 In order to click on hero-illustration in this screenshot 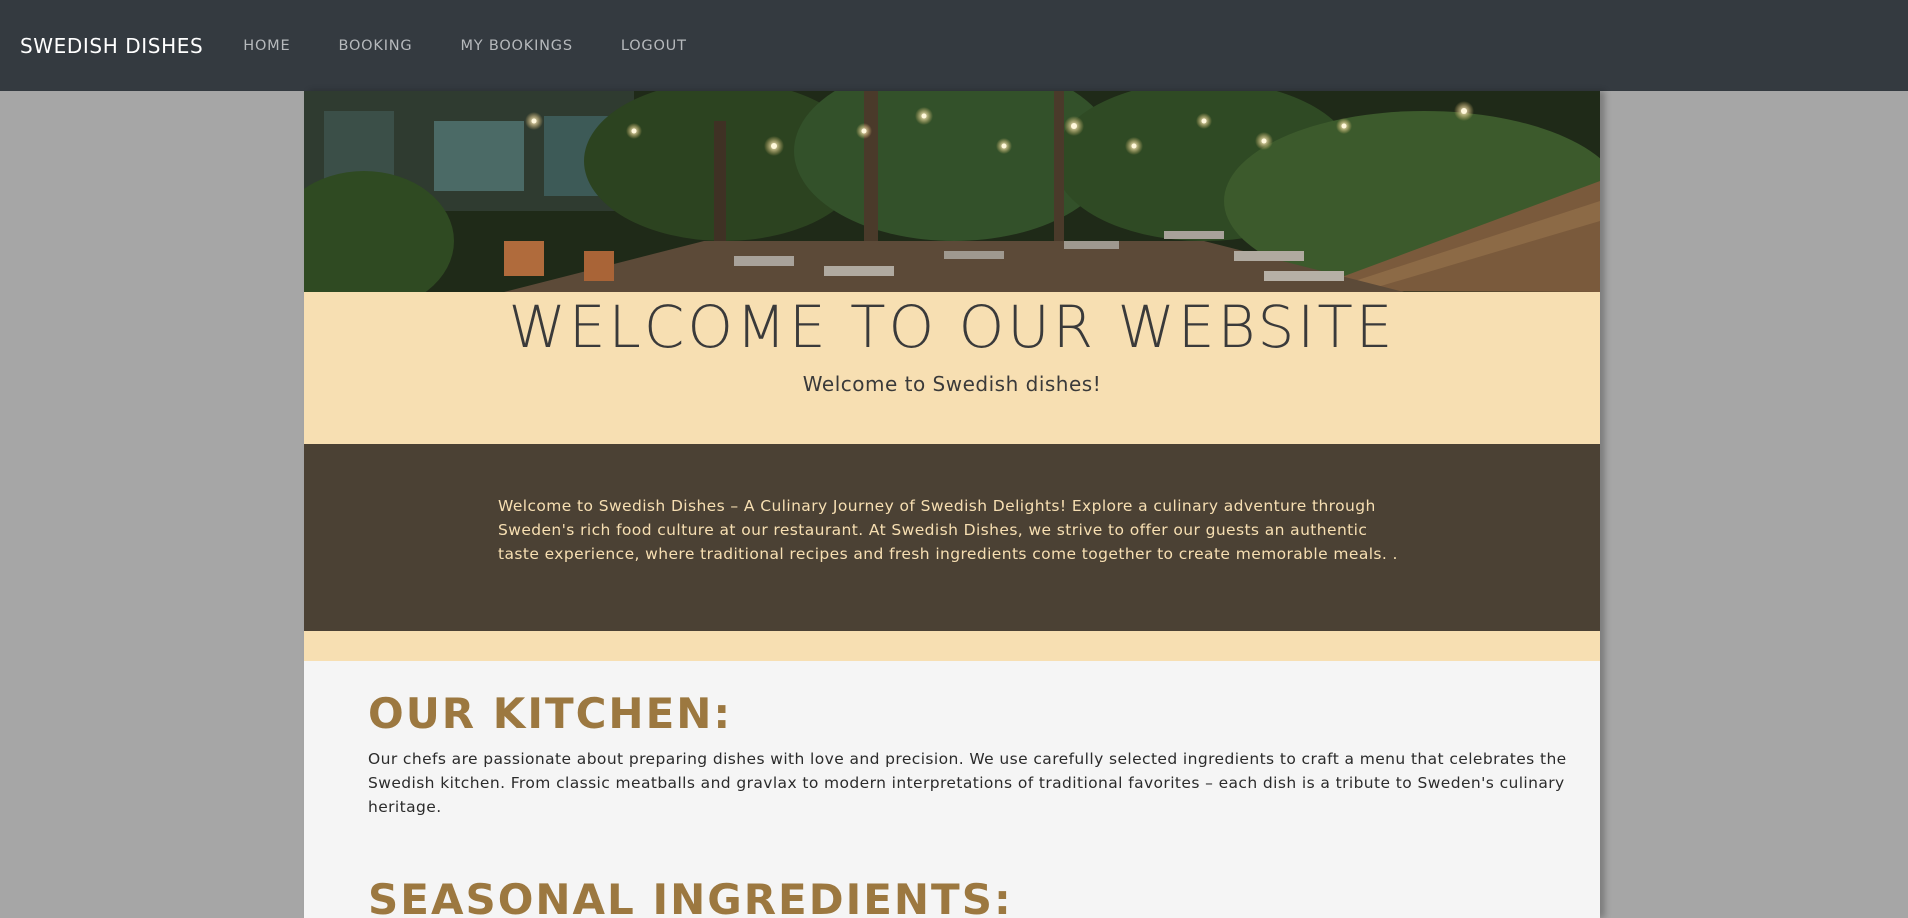, I will do `click(952, 191)`.